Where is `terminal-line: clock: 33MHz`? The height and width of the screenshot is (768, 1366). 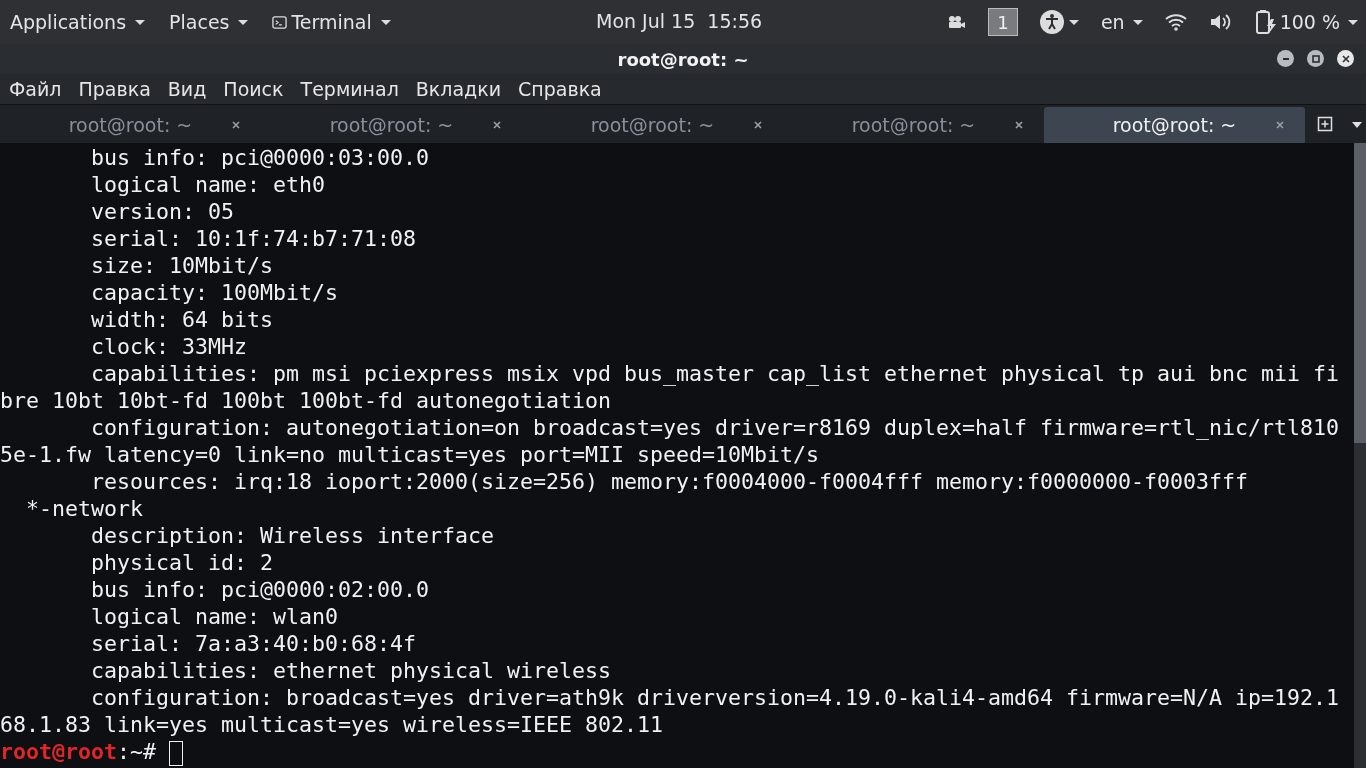
terminal-line: clock: 33MHz is located at coordinates (168, 346).